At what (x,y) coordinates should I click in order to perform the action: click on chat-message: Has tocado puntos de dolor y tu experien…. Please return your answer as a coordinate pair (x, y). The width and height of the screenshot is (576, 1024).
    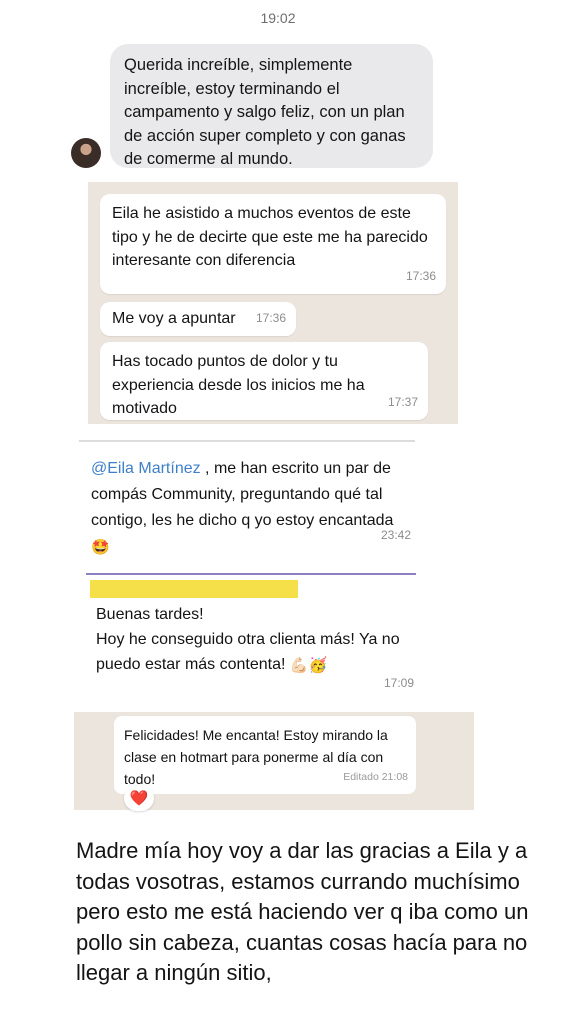
    Looking at the image, I should click on (264, 381).